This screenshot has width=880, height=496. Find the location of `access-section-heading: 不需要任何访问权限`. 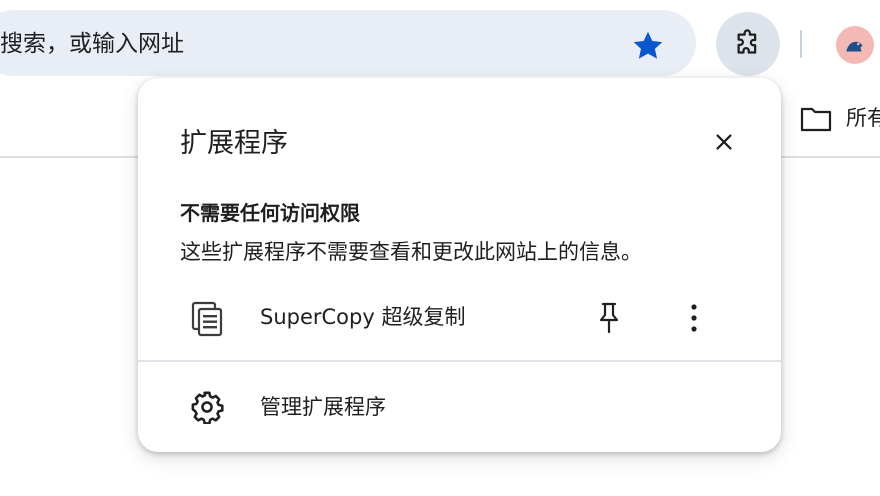

access-section-heading: 不需要任何访问权限 is located at coordinates (270, 213).